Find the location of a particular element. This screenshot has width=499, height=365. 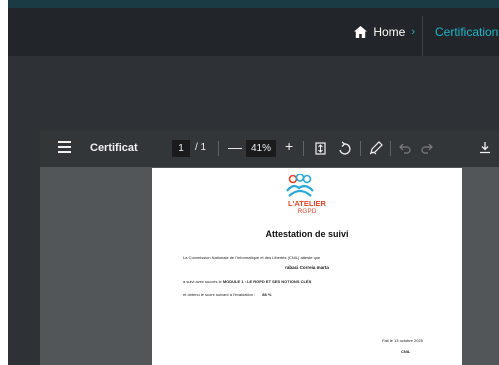

recipient-name: rabaci Correia marta is located at coordinates (307, 267).